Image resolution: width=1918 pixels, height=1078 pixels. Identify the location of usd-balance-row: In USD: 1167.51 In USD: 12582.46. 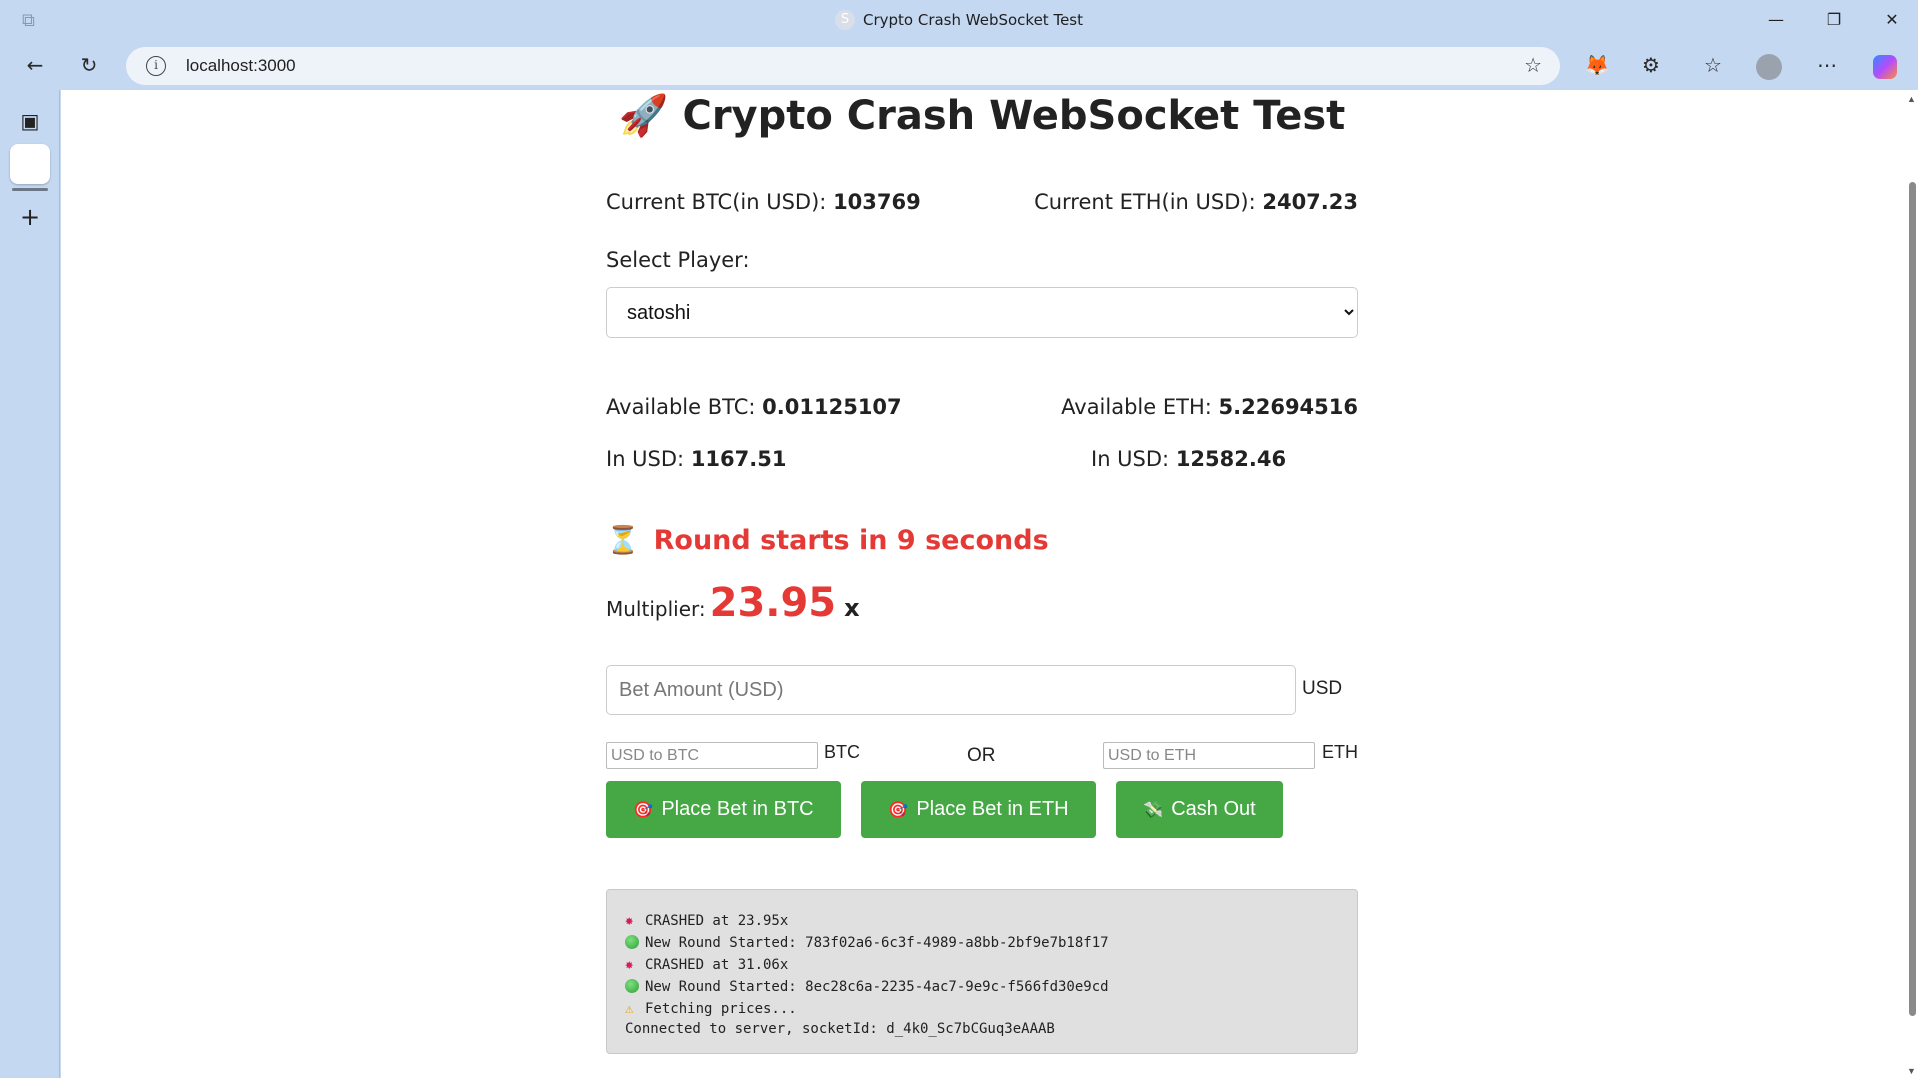
(982, 459).